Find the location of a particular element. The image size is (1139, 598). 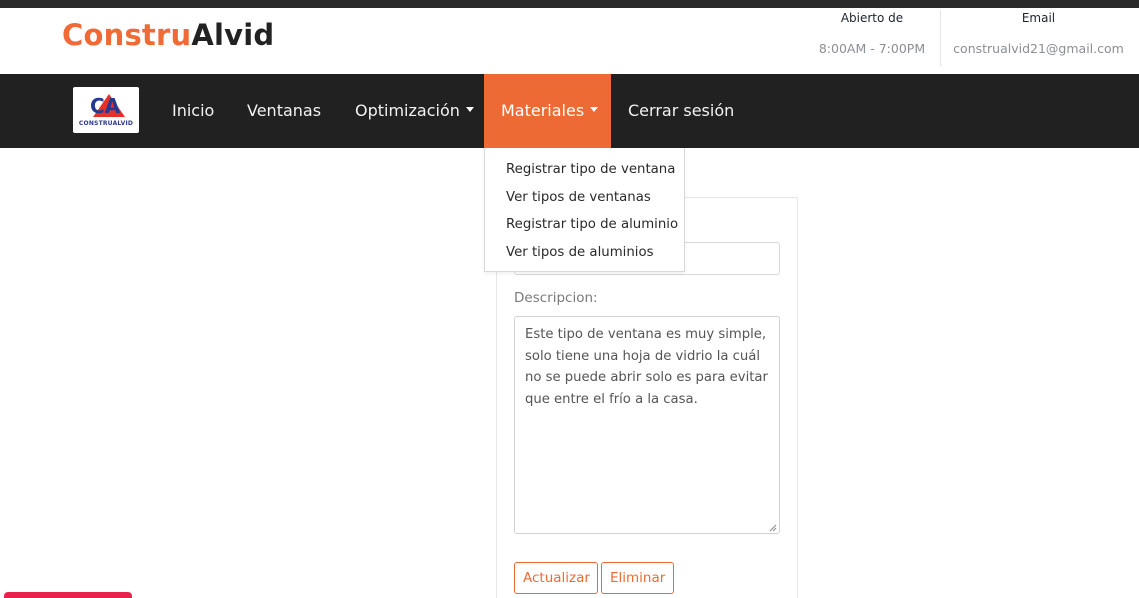

logo-ca-icon: CA is located at coordinates (107, 106).